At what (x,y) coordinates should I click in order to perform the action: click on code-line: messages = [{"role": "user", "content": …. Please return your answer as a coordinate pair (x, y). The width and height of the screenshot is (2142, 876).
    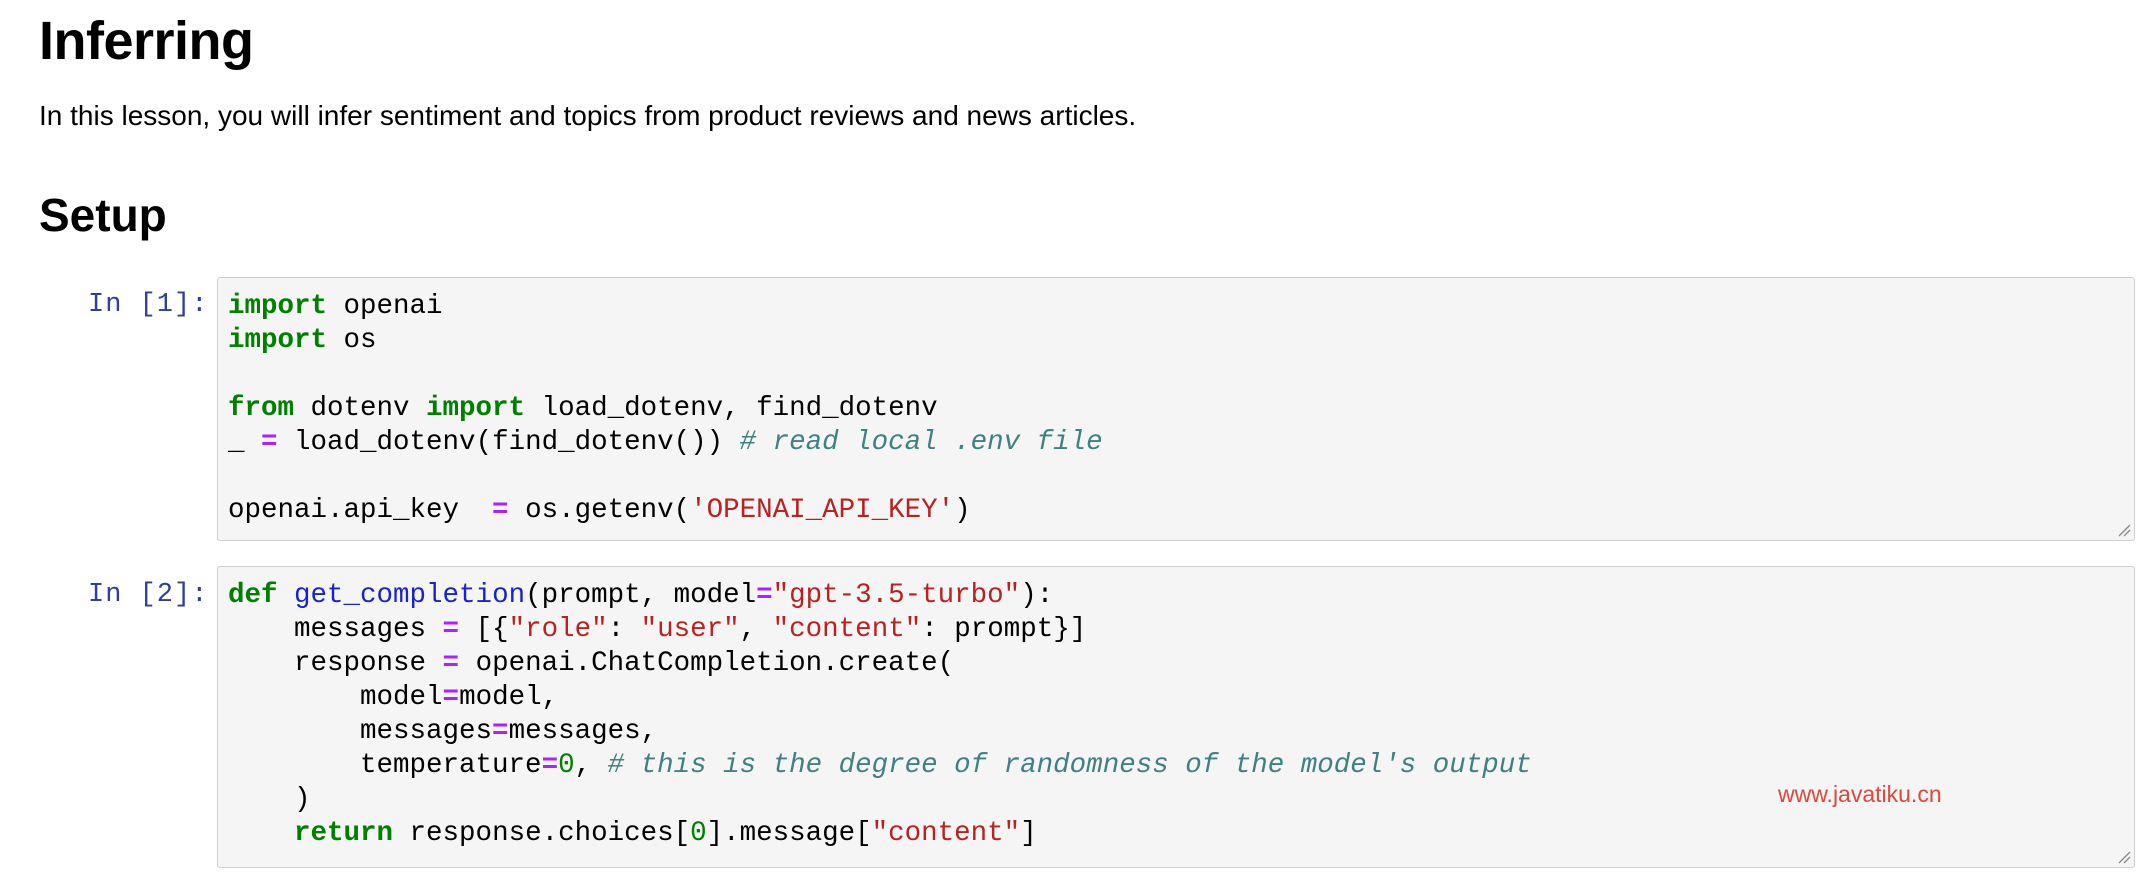
    Looking at the image, I should click on (657, 629).